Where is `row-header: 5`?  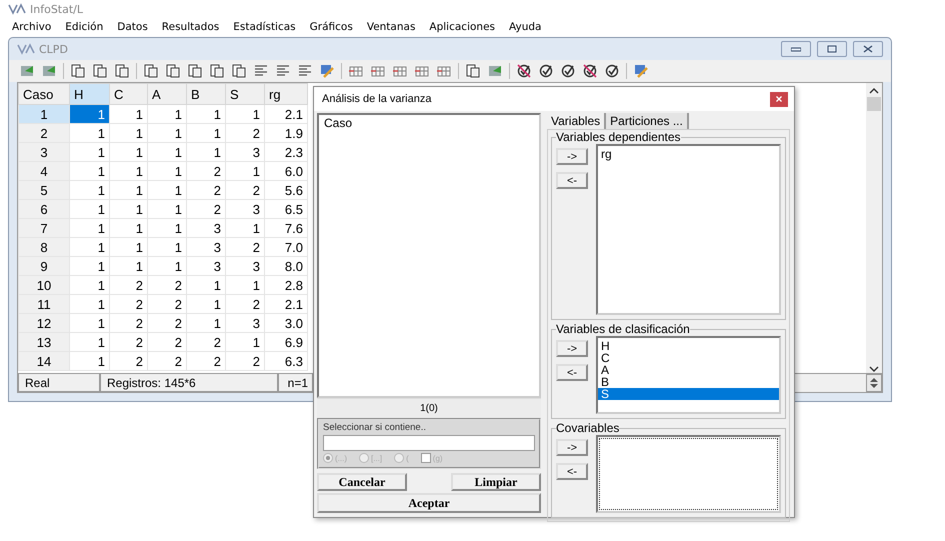 row-header: 5 is located at coordinates (44, 190).